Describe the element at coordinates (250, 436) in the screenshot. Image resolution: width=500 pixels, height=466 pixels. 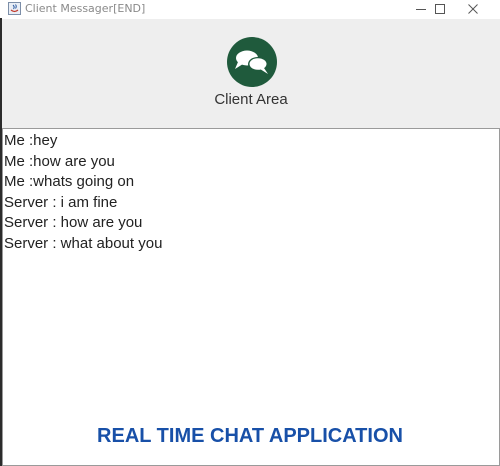
I see `app-caption: REAL TIME CHAT APPLICATION` at that location.